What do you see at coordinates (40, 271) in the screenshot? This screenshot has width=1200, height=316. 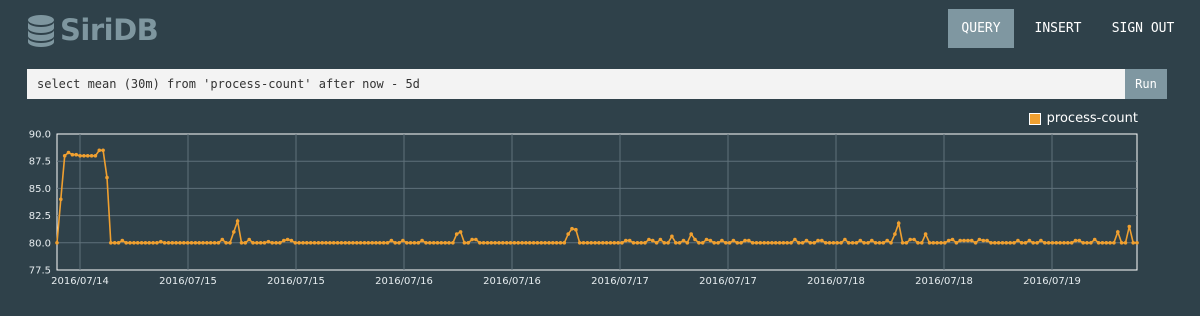 I see `y-tick-label: 77.5` at bounding box center [40, 271].